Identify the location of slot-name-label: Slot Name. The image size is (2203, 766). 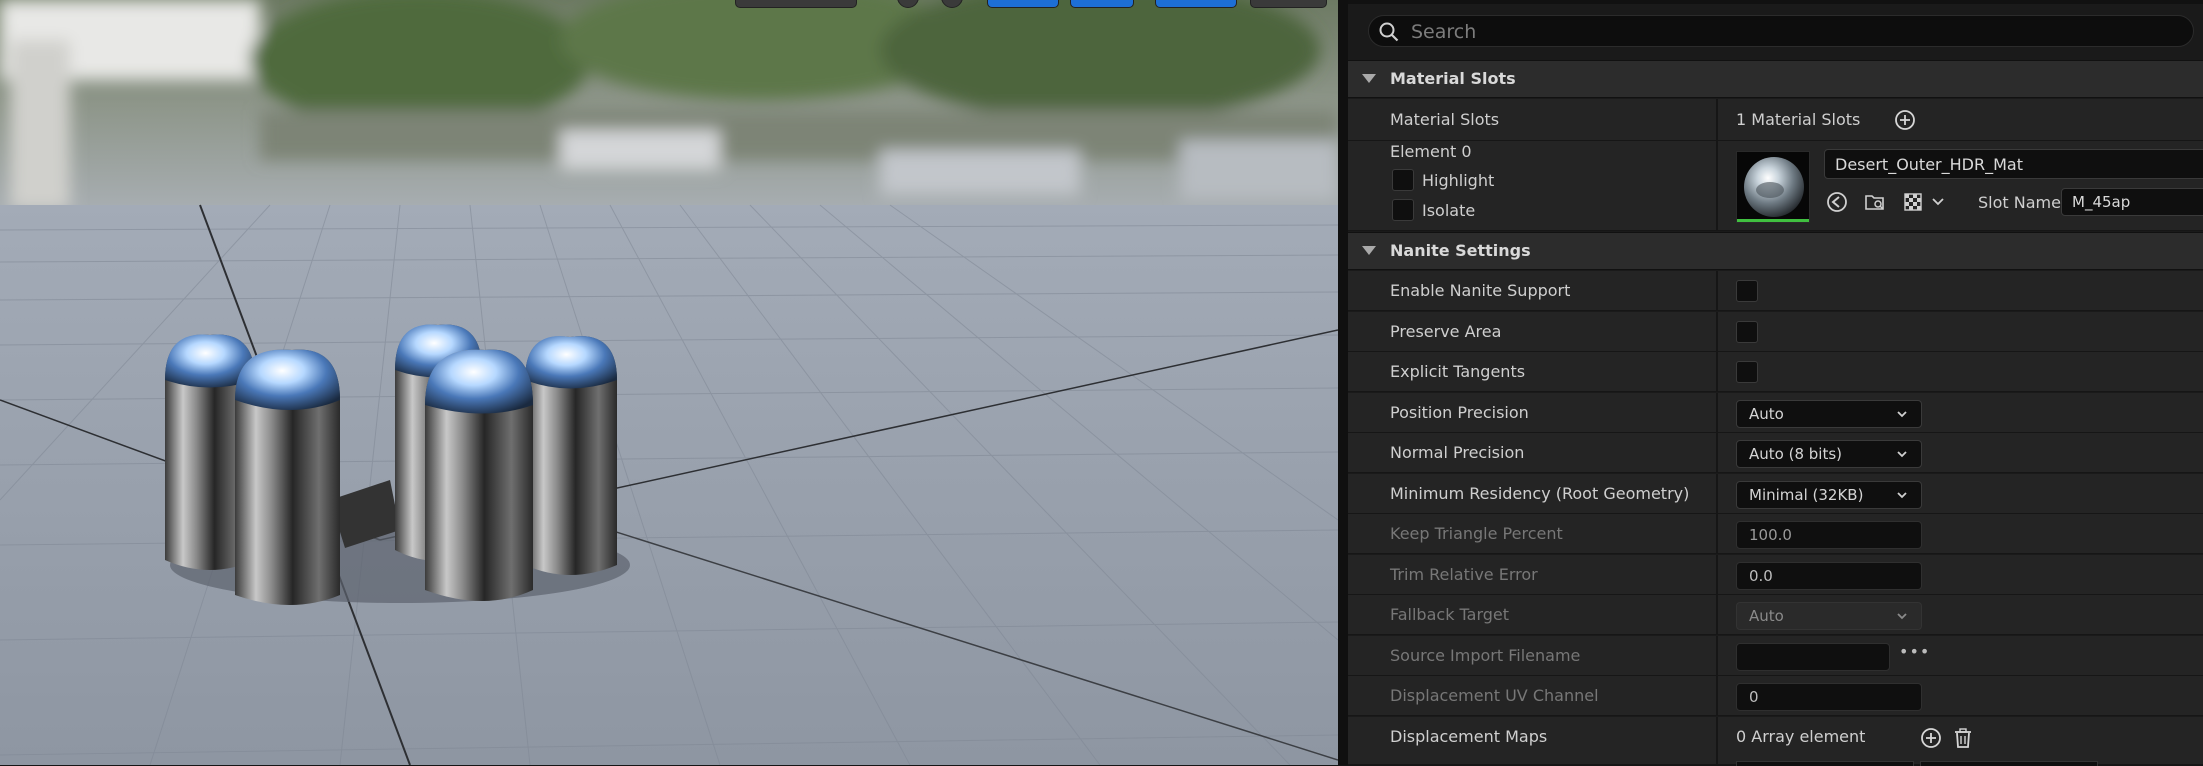
(2019, 202).